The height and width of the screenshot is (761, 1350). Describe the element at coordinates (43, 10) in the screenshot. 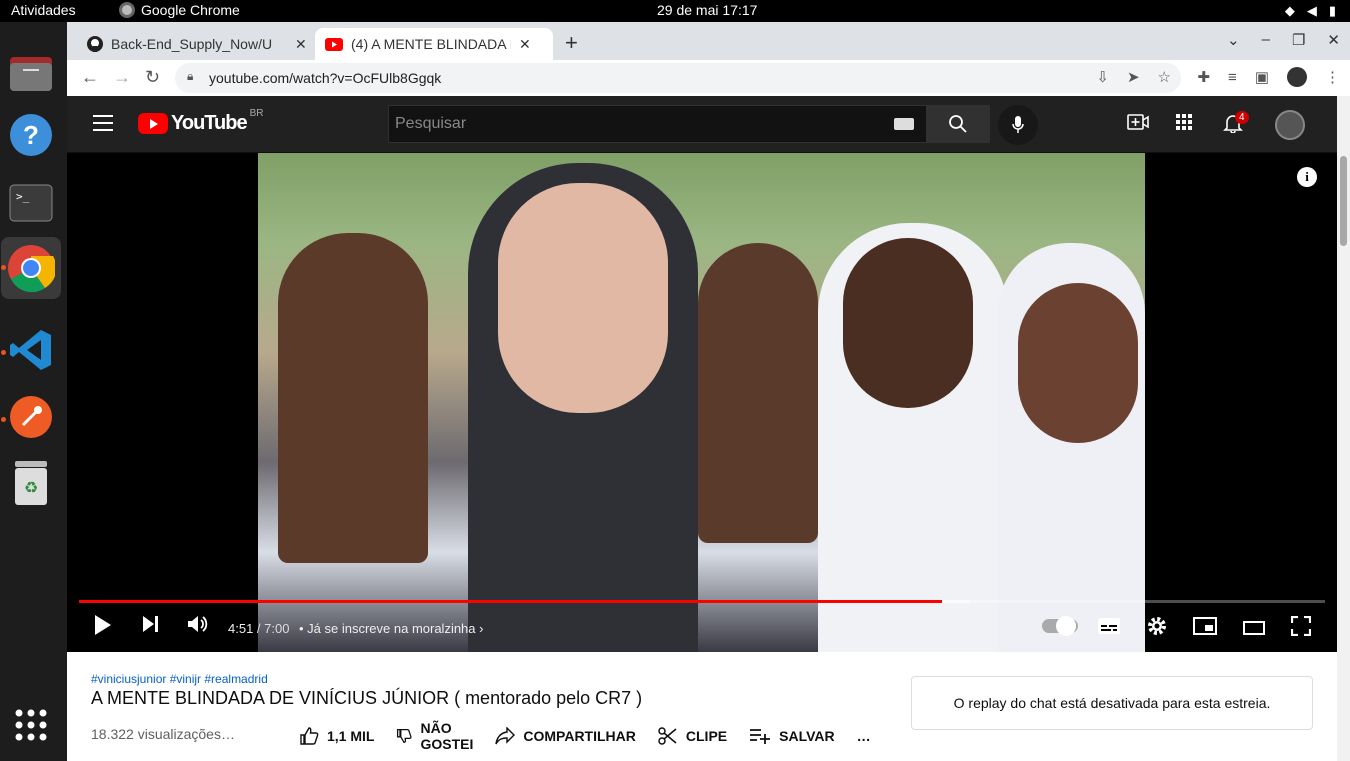

I see `activities-button: Atividades` at that location.